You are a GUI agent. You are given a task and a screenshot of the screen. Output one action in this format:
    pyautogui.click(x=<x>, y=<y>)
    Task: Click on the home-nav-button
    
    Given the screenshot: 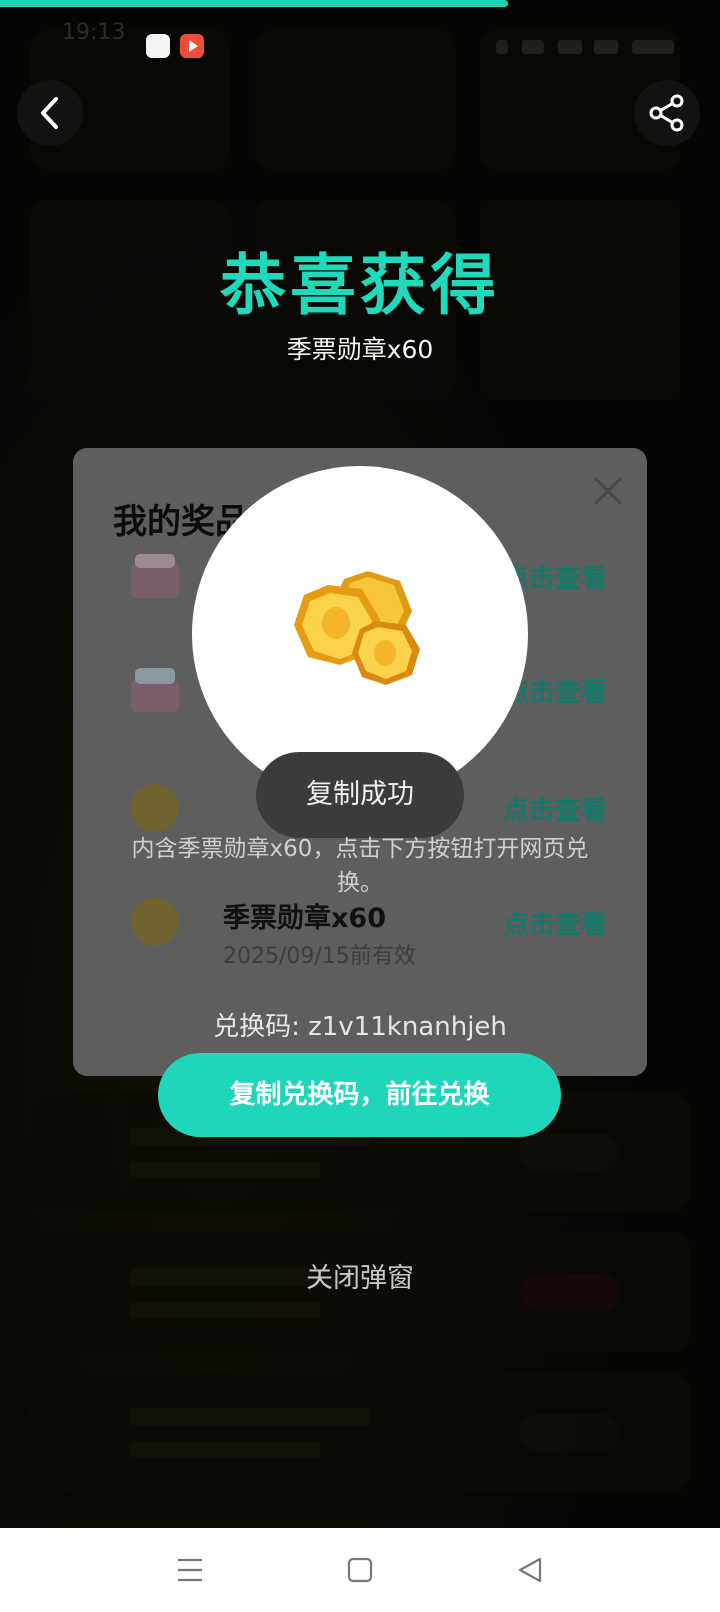 What is the action you would take?
    pyautogui.click(x=360, y=1570)
    